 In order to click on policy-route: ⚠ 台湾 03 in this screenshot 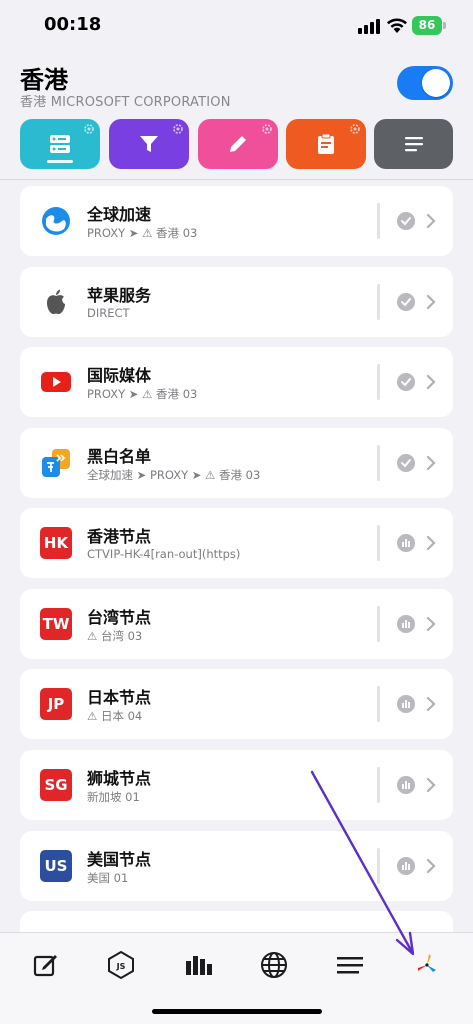, I will do `click(115, 636)`.